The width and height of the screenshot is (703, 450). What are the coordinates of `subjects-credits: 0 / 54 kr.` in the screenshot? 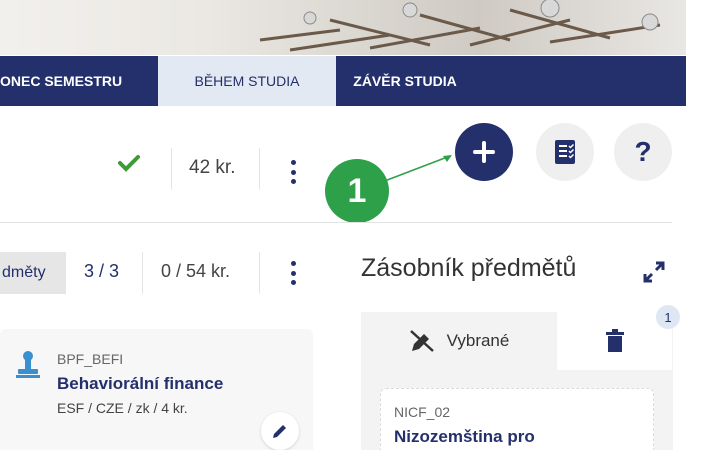 It's located at (196, 271).